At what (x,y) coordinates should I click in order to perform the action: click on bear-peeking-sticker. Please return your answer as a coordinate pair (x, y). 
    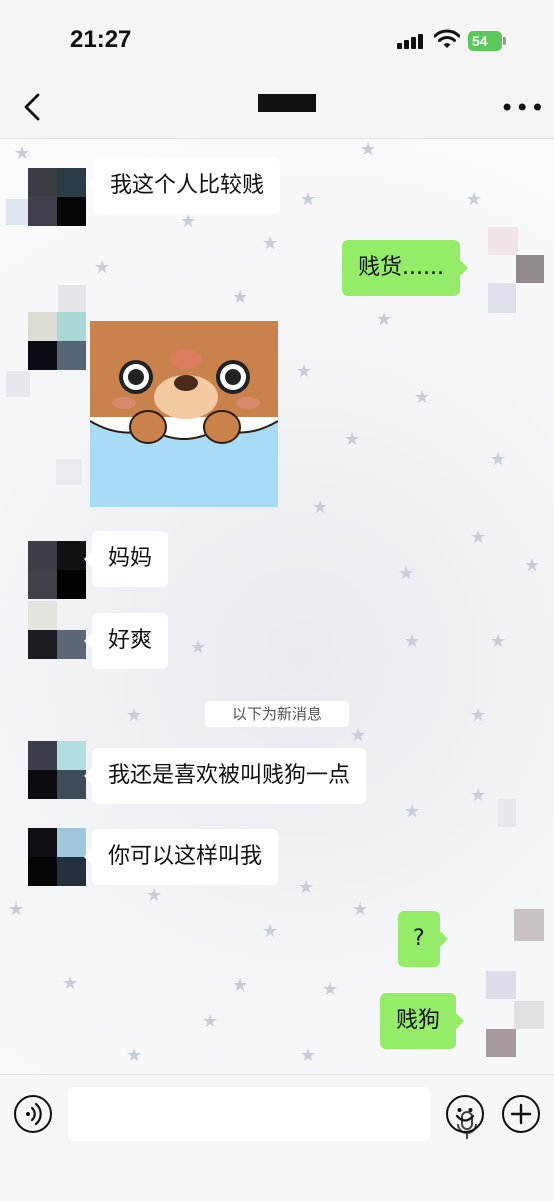
    Looking at the image, I should click on (184, 414).